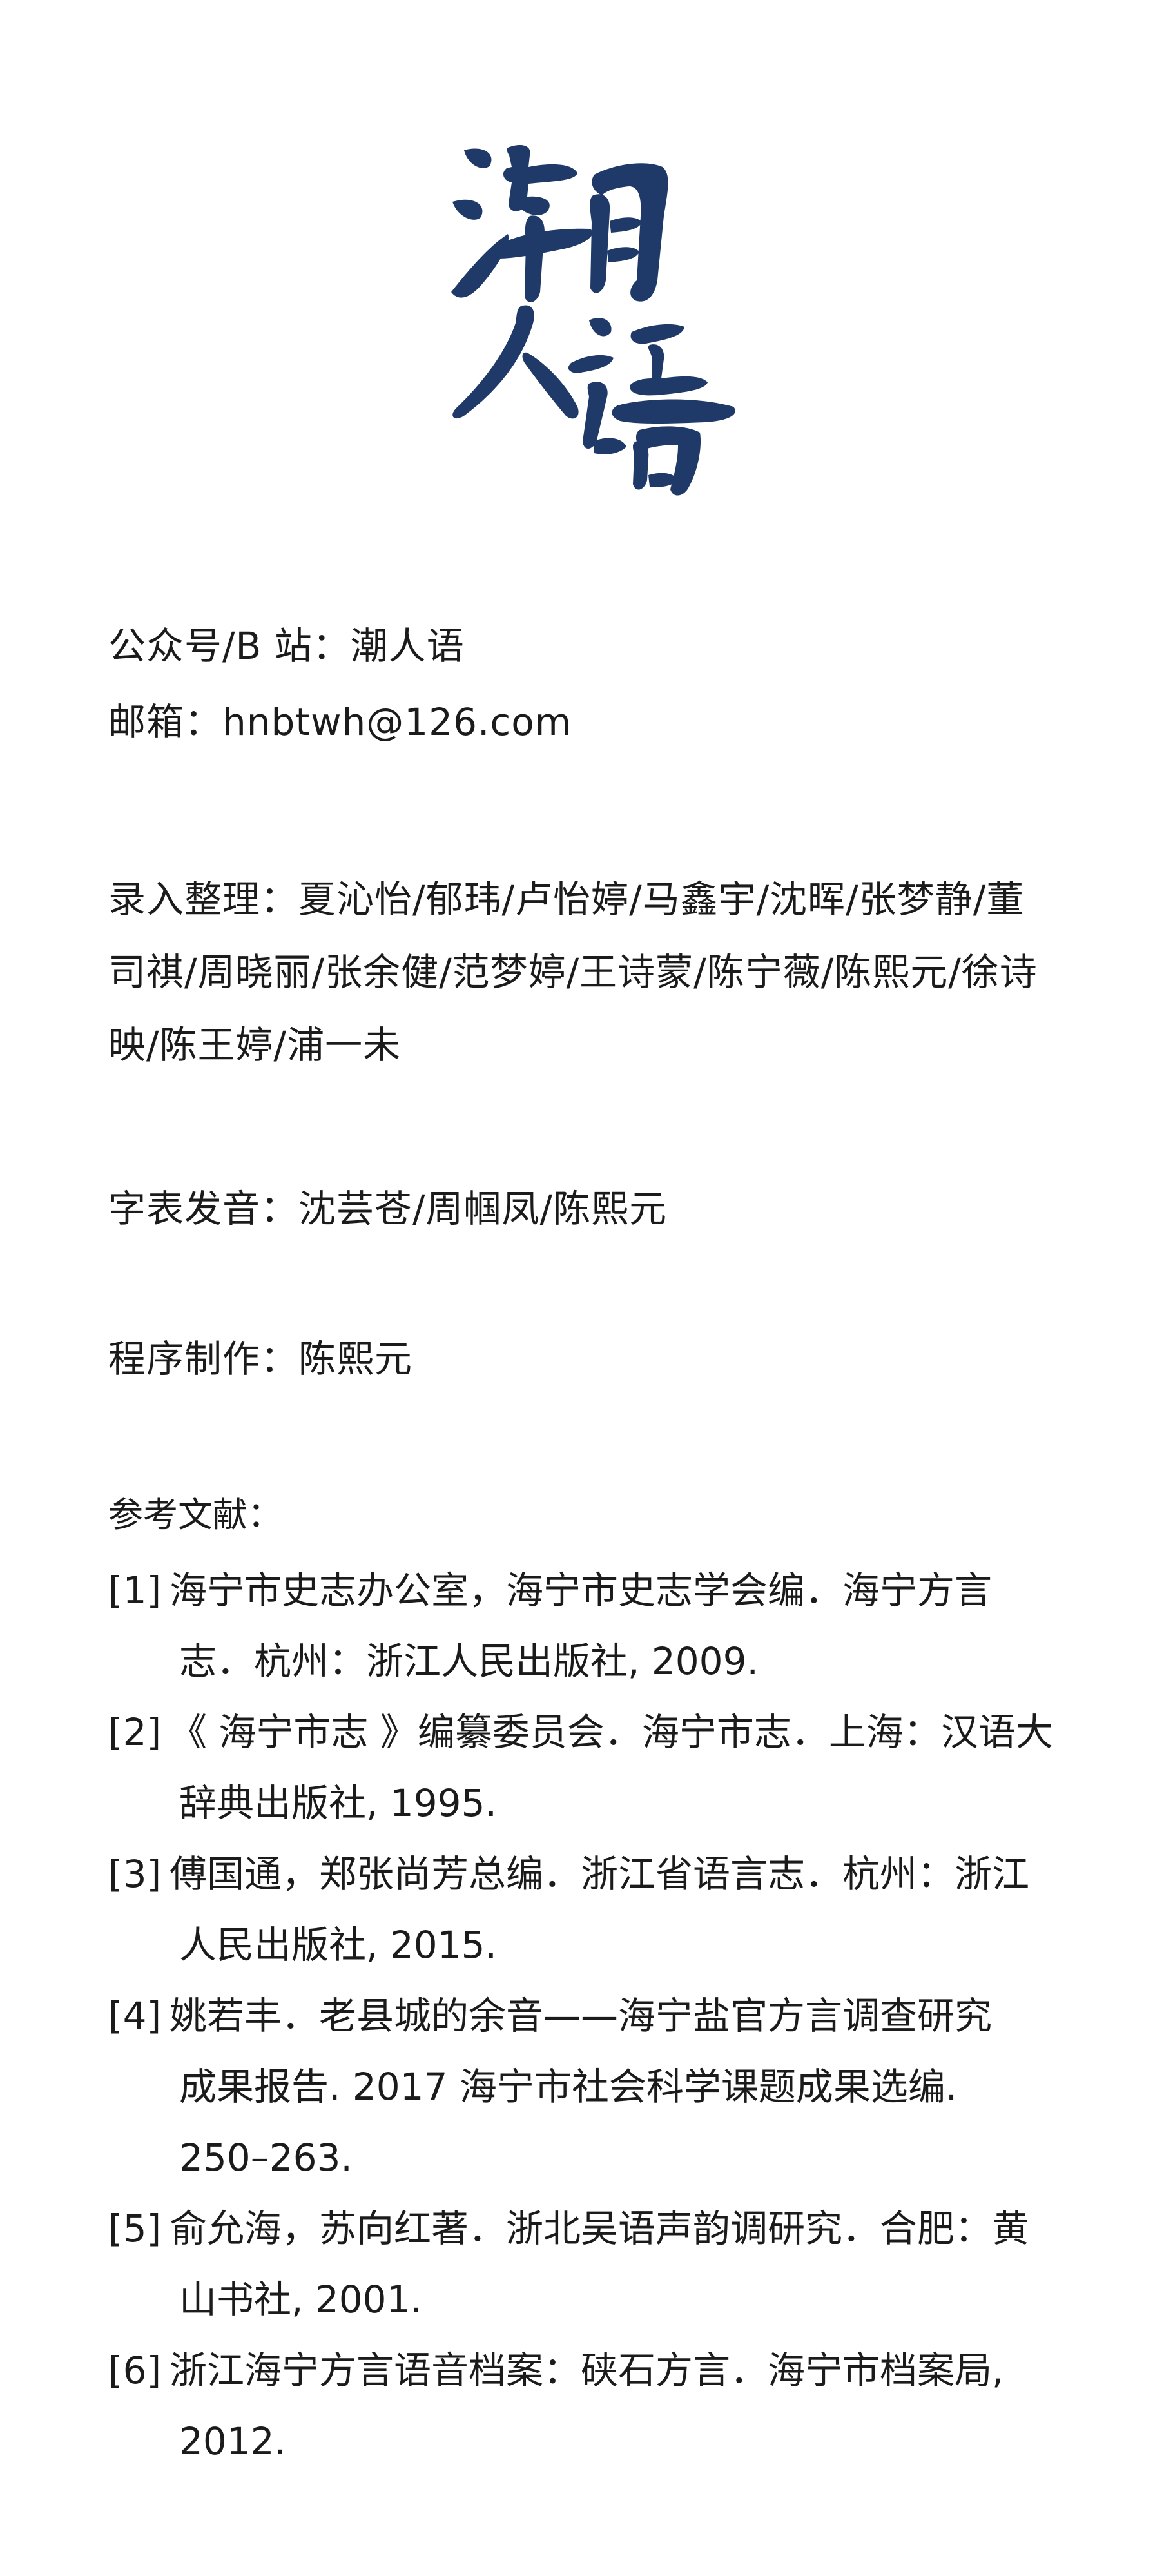  What do you see at coordinates (567, 899) in the screenshot?
I see `entry-credits-line-1: 录入整理：夏沁怡/郁玮/卢怡婷/马鑫宇/沈晖/张梦静/董` at bounding box center [567, 899].